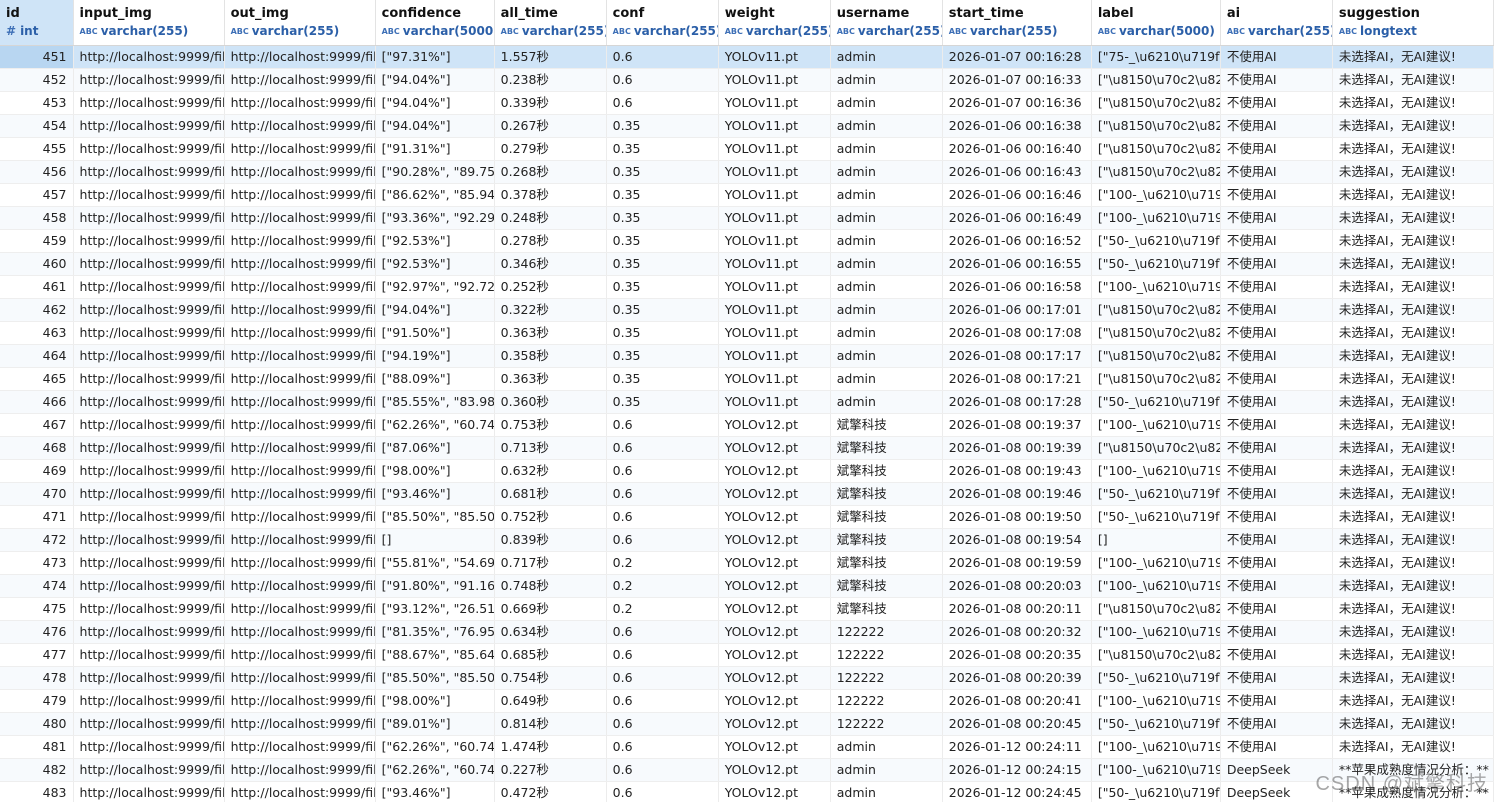  What do you see at coordinates (37, 172) in the screenshot?
I see `cell-id: 456` at bounding box center [37, 172].